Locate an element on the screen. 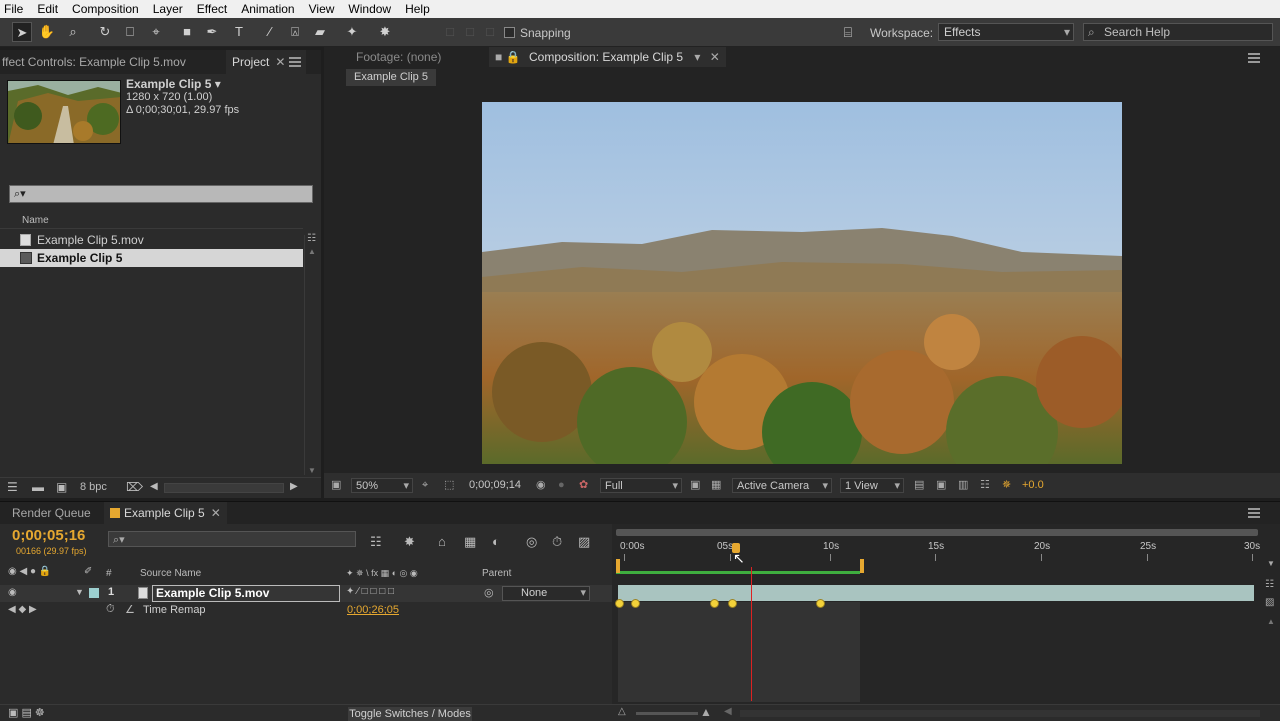 This screenshot has height=721, width=1280. project-scrollbar: ☷ ▲ ▼ is located at coordinates (311, 354).